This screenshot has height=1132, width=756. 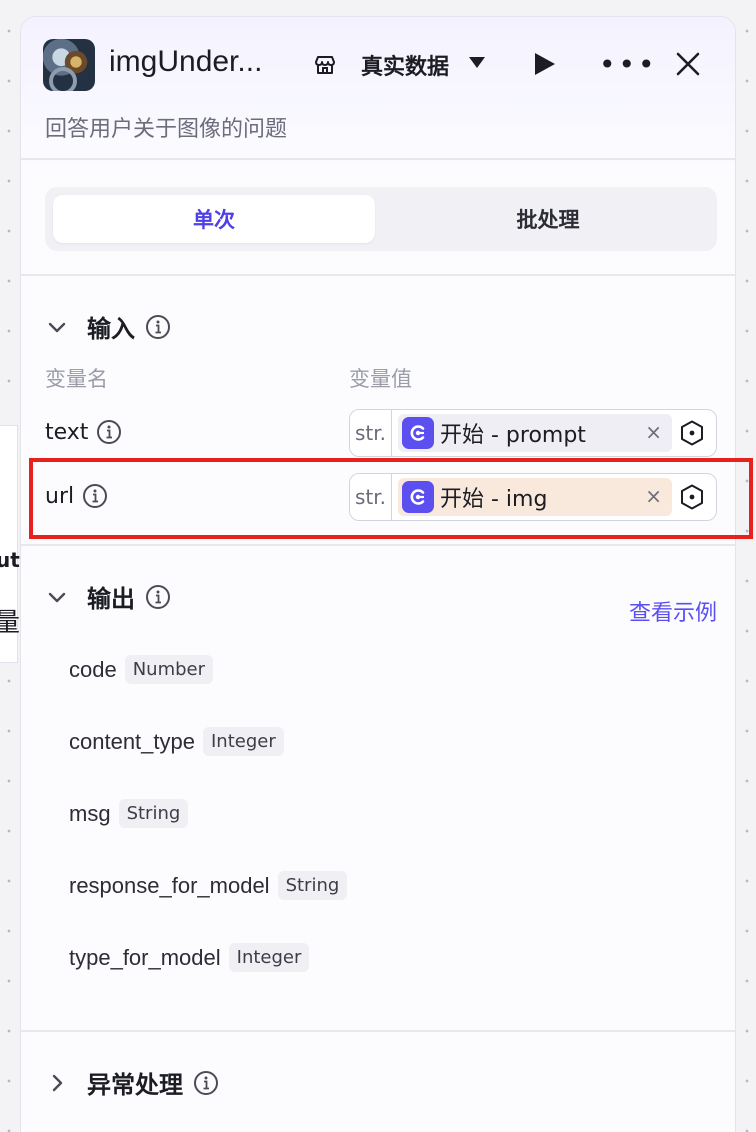 What do you see at coordinates (371, 433) in the screenshot?
I see `type-label: str.` at bounding box center [371, 433].